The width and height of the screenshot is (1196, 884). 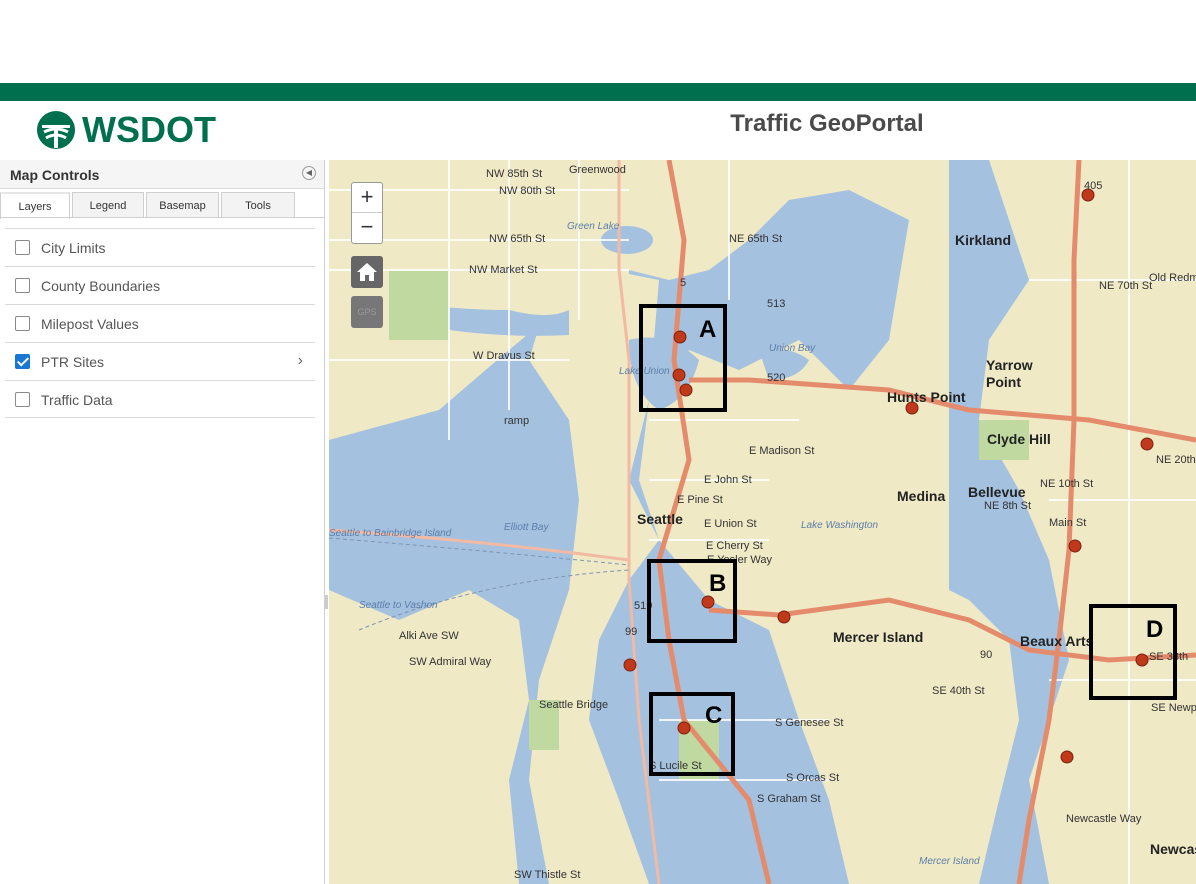 I want to click on annotation-label-d: D, so click(x=1155, y=629).